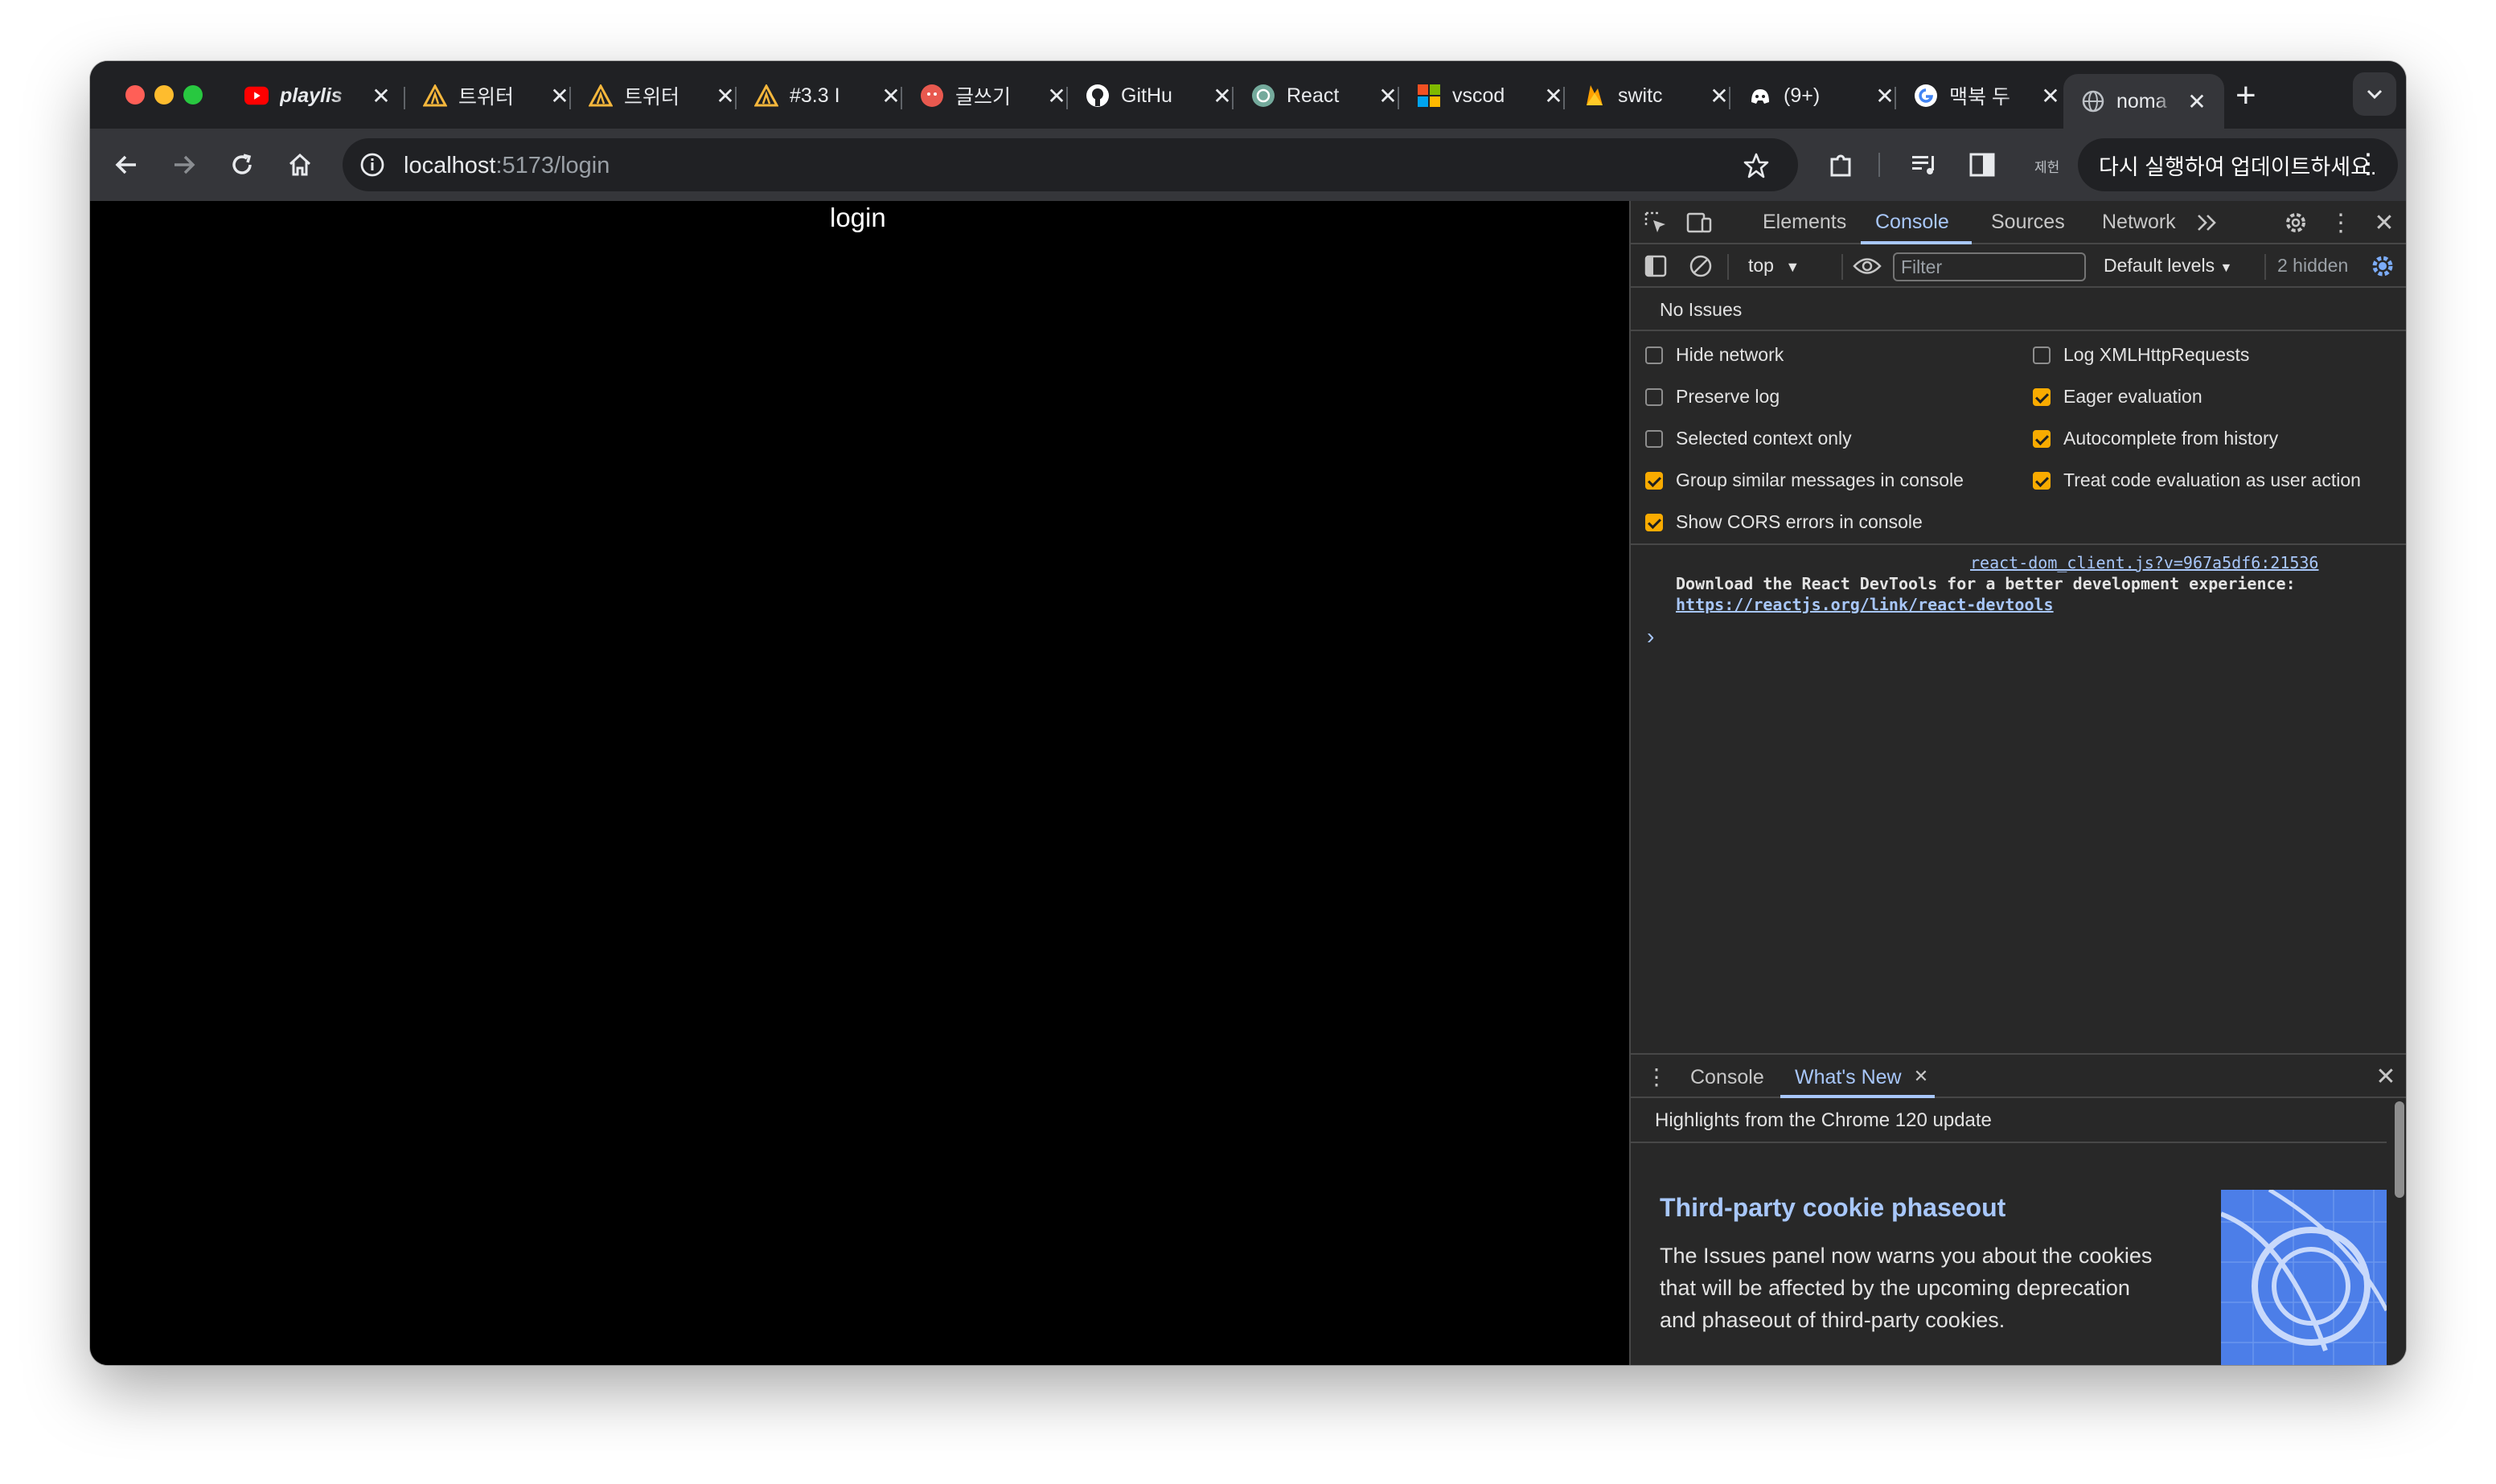 The height and width of the screenshot is (1484, 2496). Describe the element at coordinates (1867, 266) in the screenshot. I see `eye-icon` at that location.